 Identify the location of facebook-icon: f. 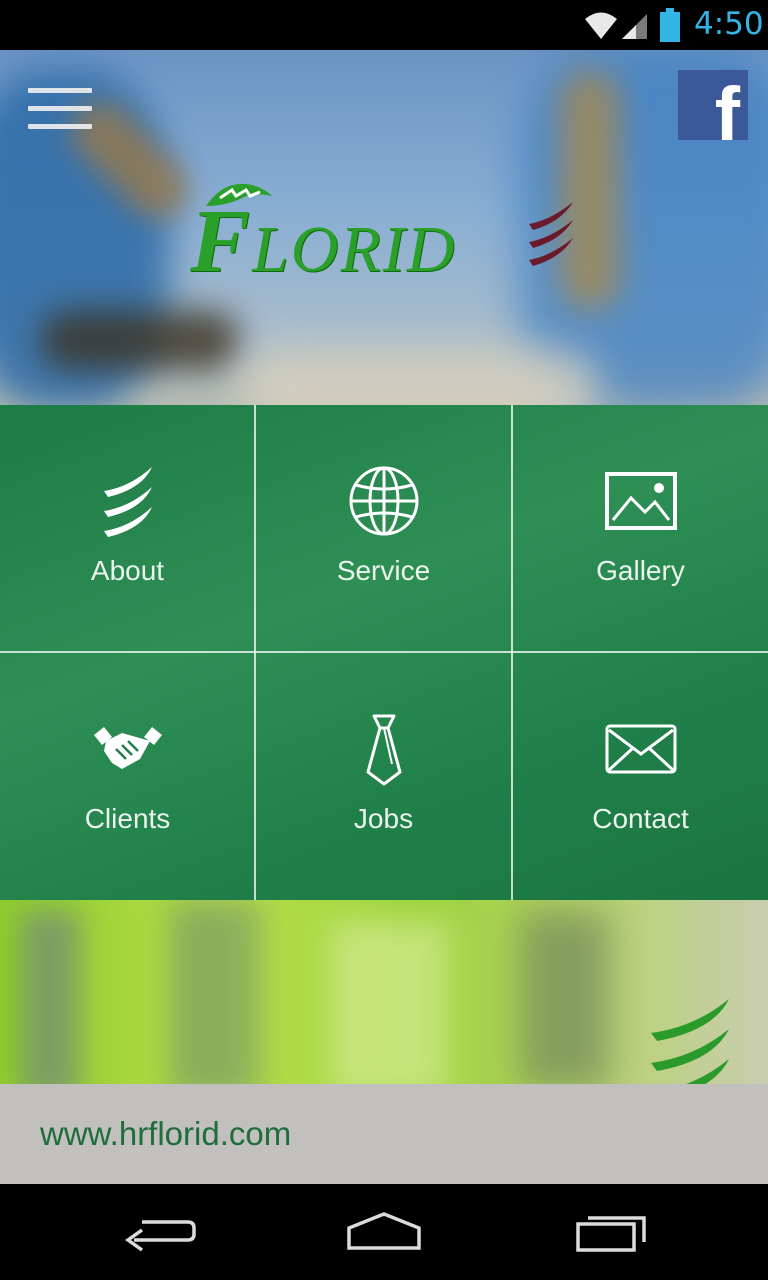
(713, 105).